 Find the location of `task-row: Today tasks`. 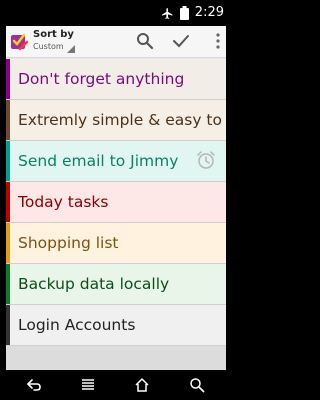

task-row: Today tasks is located at coordinates (116, 202).